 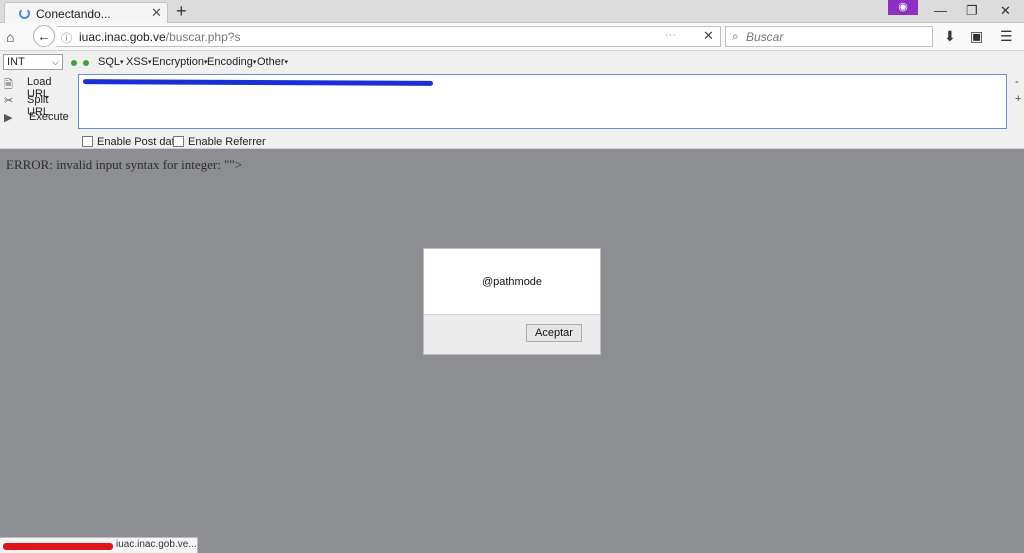 What do you see at coordinates (972, 11) in the screenshot?
I see `restore-button: ❐` at bounding box center [972, 11].